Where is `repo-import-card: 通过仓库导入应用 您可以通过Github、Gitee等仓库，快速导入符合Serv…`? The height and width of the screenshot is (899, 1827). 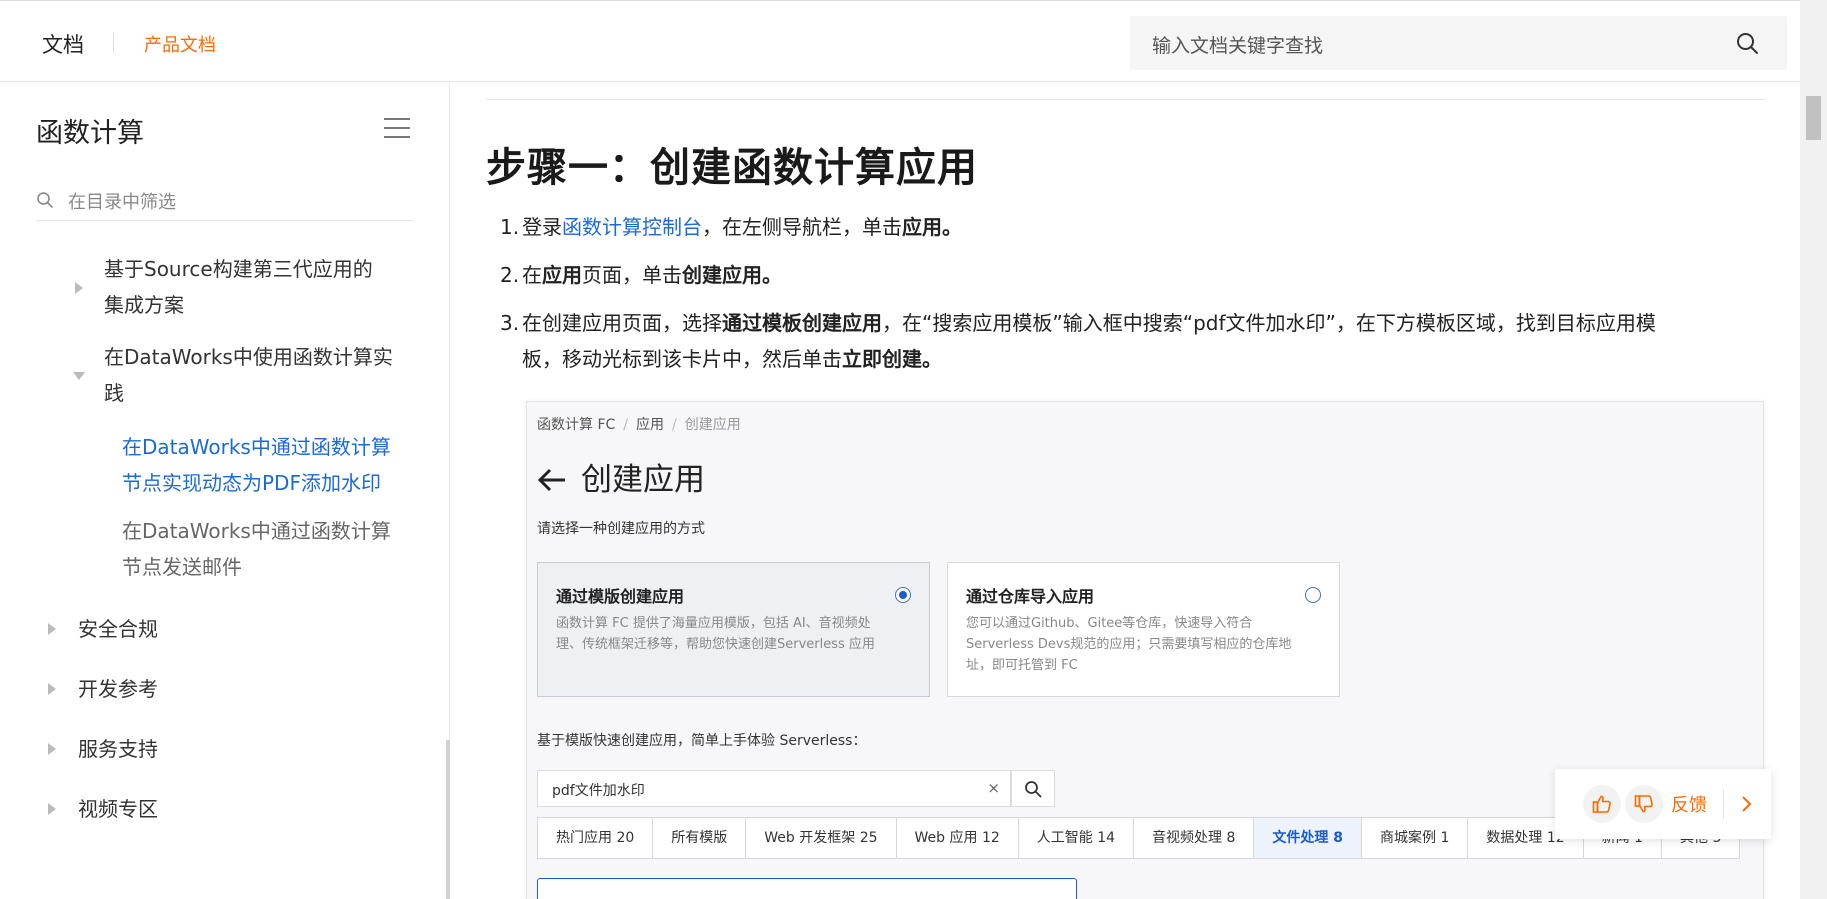 repo-import-card: 通过仓库导入应用 您可以通过Github、Gitee等仓库，快速导入符合Serv… is located at coordinates (1143, 629).